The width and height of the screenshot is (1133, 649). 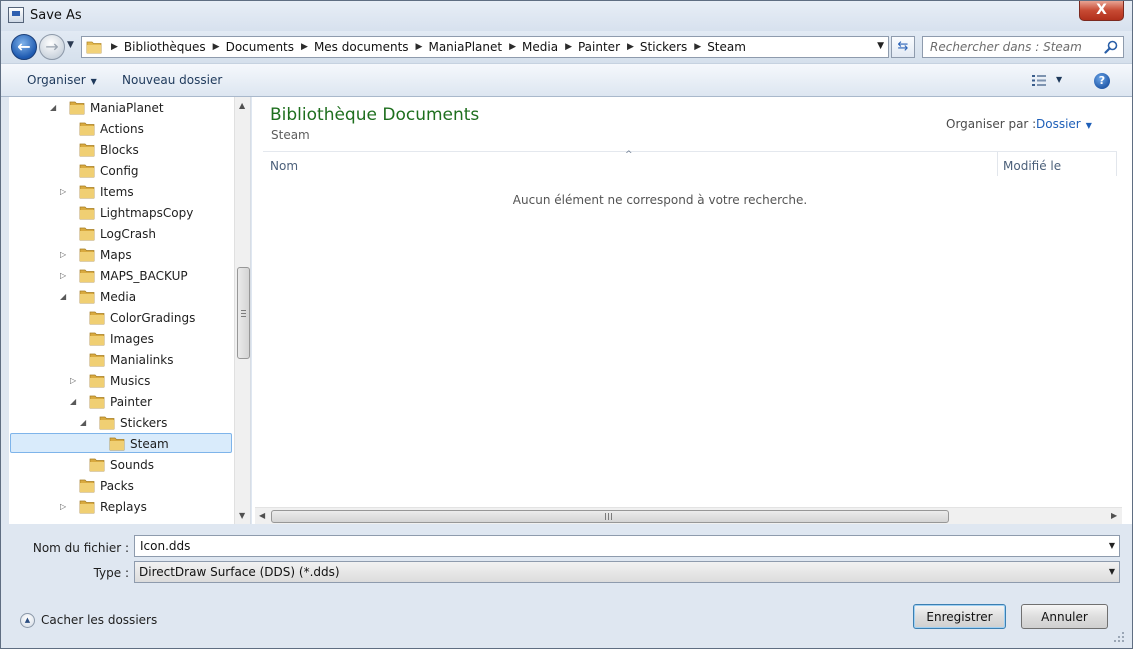 I want to click on horizontal-scroll-thumb, so click(x=610, y=516).